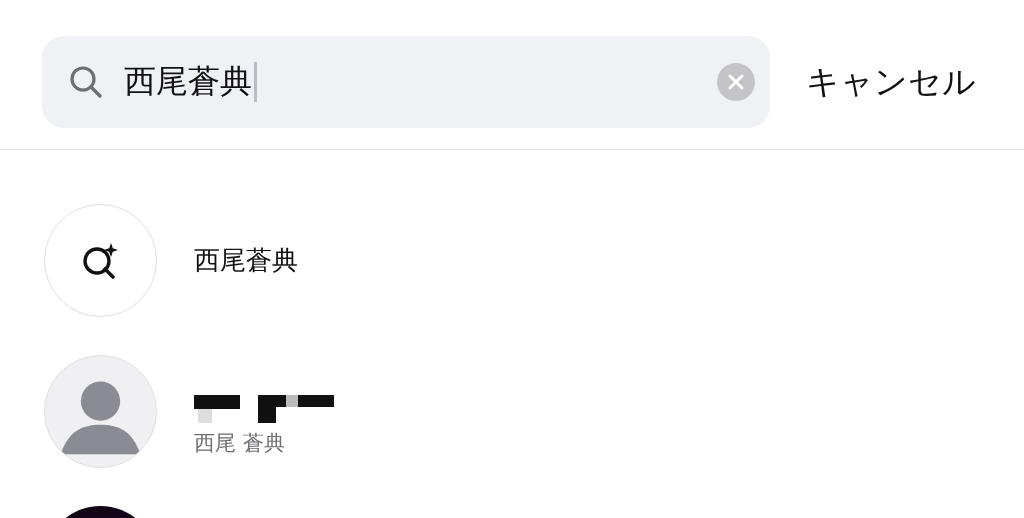  What do you see at coordinates (406, 82) in the screenshot?
I see `search-field: 西尾蒼典` at bounding box center [406, 82].